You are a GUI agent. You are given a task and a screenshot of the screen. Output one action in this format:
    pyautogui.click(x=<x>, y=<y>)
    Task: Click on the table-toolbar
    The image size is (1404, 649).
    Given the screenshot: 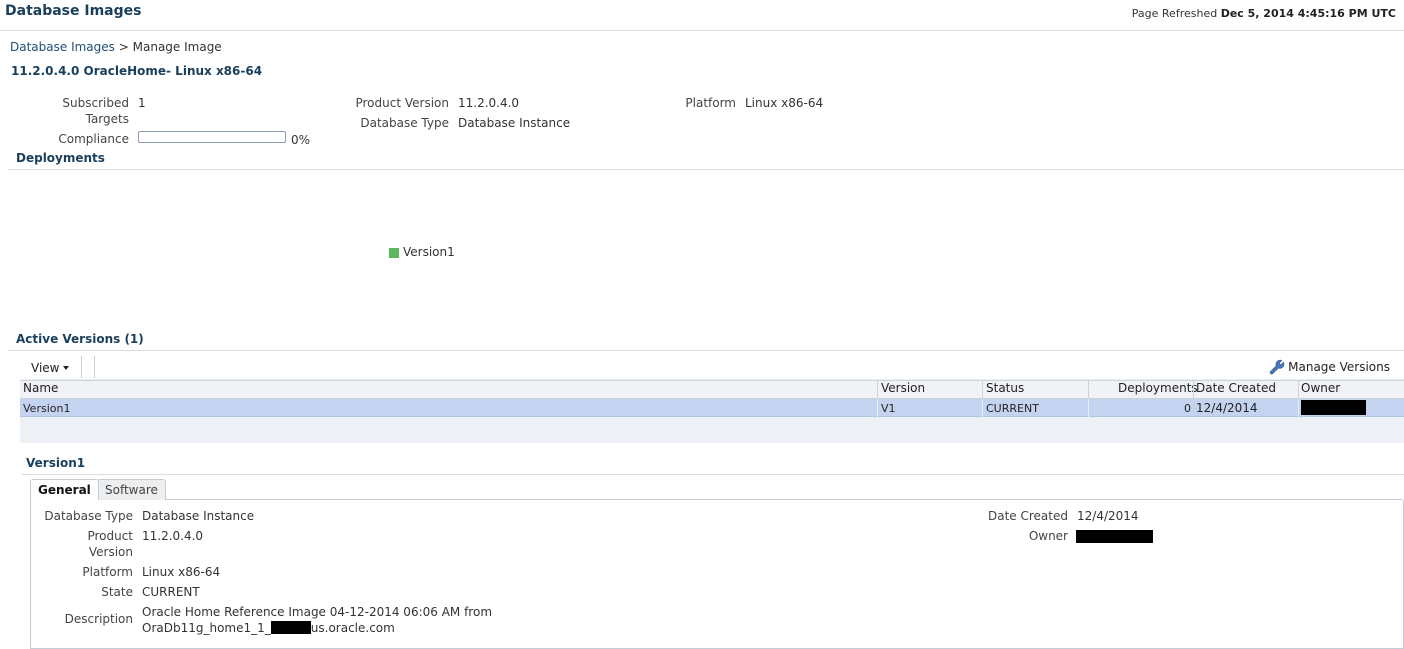 What is the action you would take?
    pyautogui.click(x=712, y=367)
    